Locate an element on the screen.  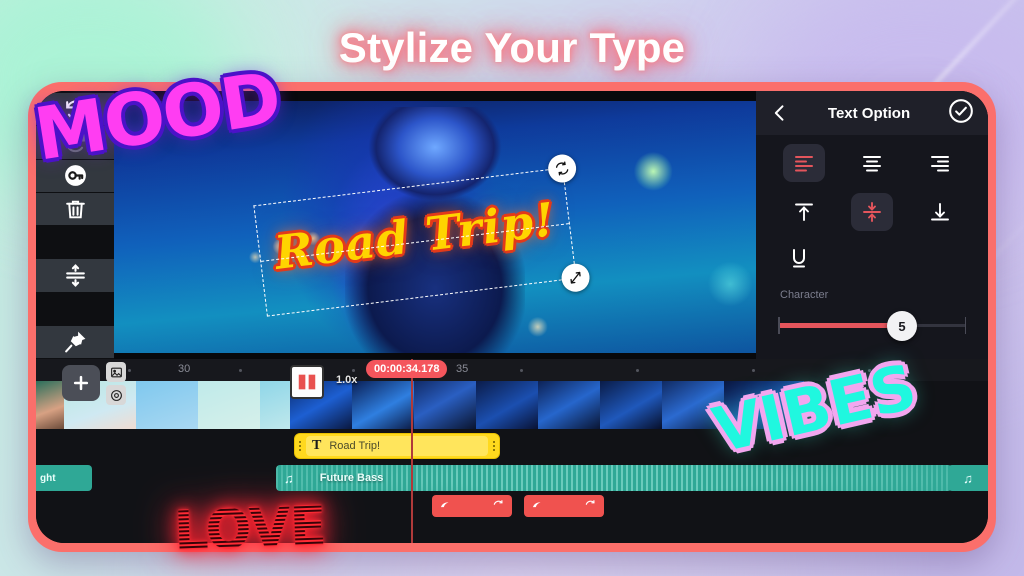
trash-icon is located at coordinates (75, 209).